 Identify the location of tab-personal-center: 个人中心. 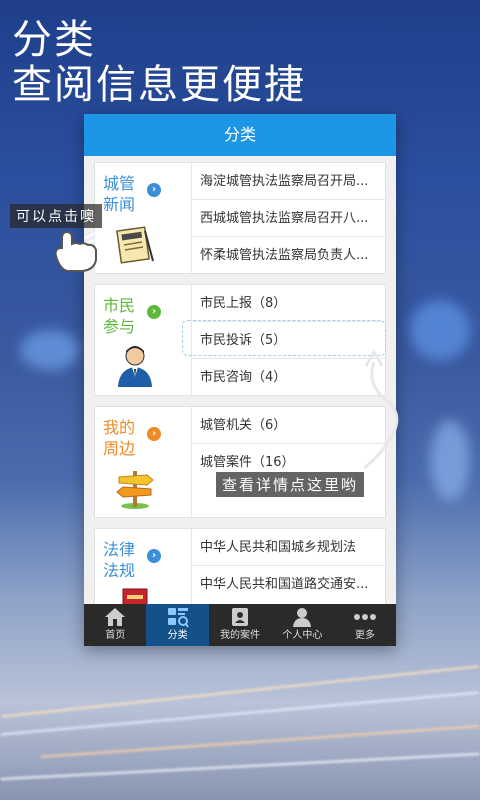
(302, 625).